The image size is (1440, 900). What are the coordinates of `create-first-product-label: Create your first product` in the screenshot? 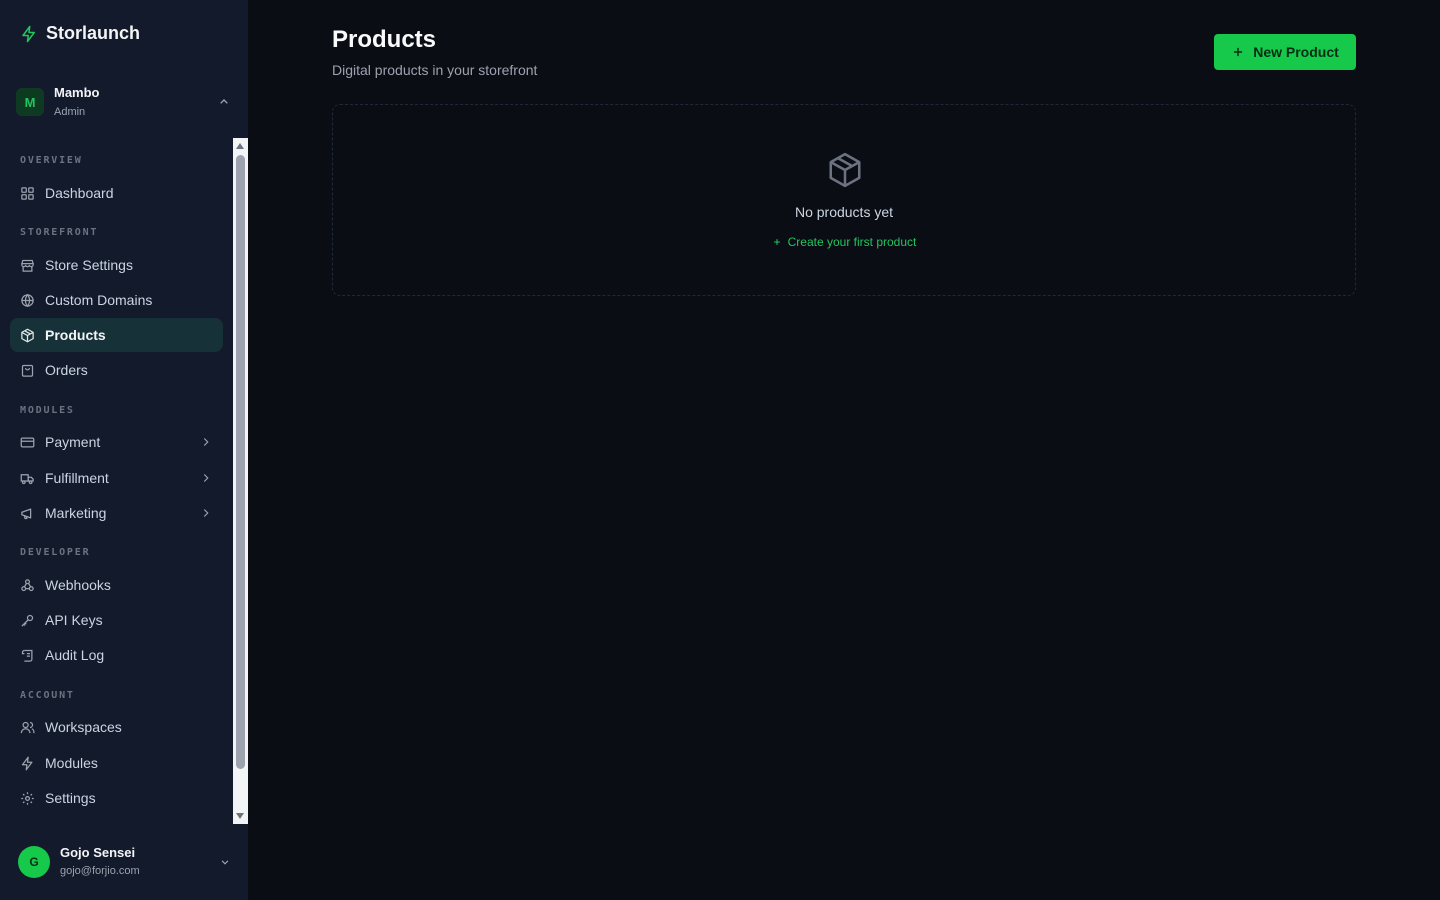 It's located at (852, 242).